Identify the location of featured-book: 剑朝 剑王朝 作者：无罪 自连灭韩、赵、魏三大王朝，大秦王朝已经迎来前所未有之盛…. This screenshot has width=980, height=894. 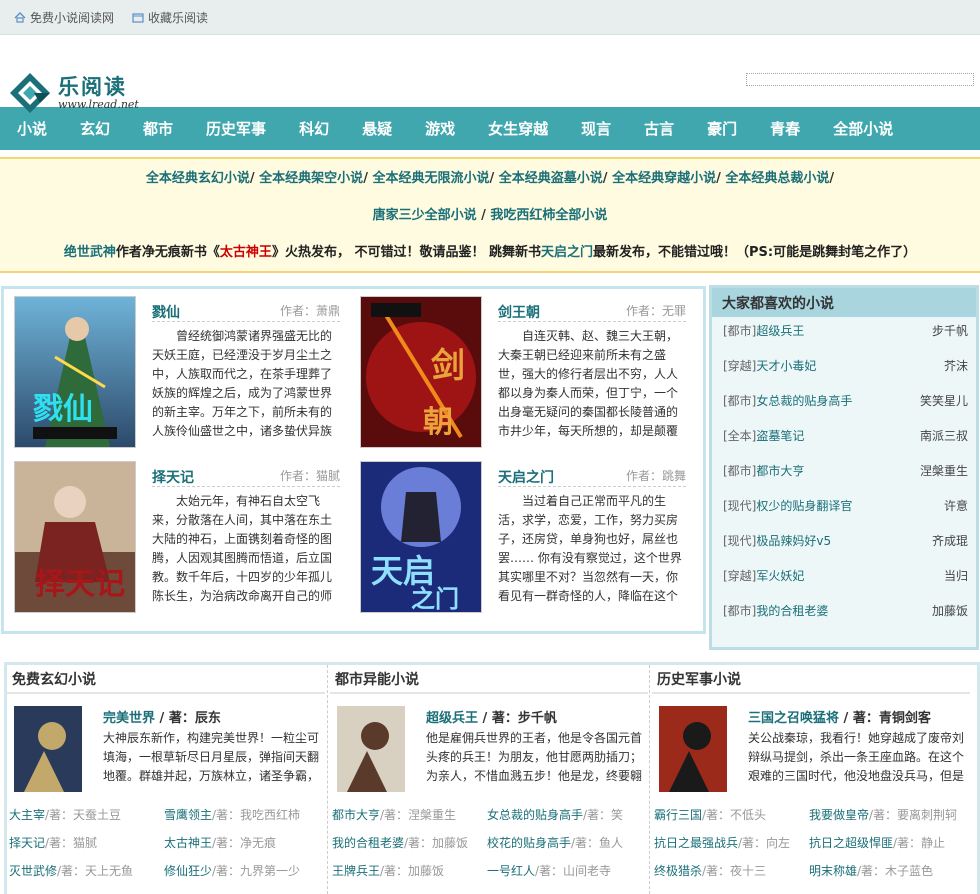
(518, 368).